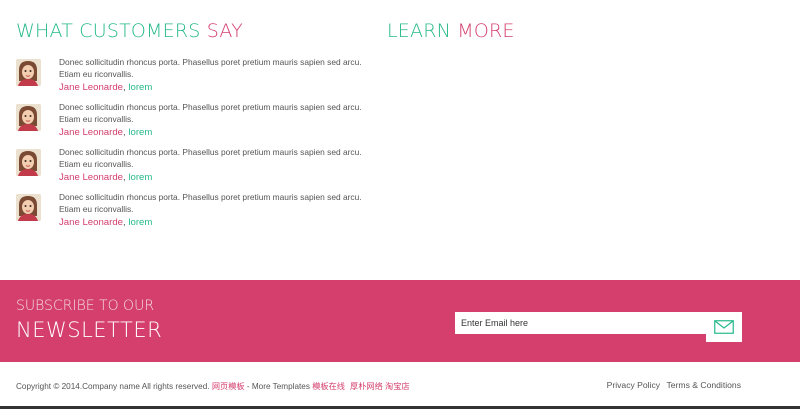 The image size is (800, 409). Describe the element at coordinates (224, 31) in the screenshot. I see `testimonials-title-accent: SAY` at that location.